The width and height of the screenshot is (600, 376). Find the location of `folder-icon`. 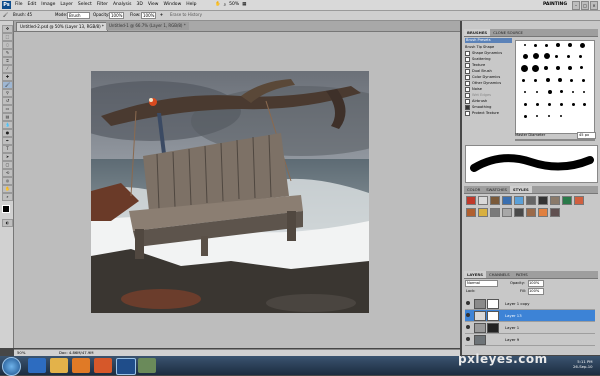

folder-icon is located at coordinates (59, 365).